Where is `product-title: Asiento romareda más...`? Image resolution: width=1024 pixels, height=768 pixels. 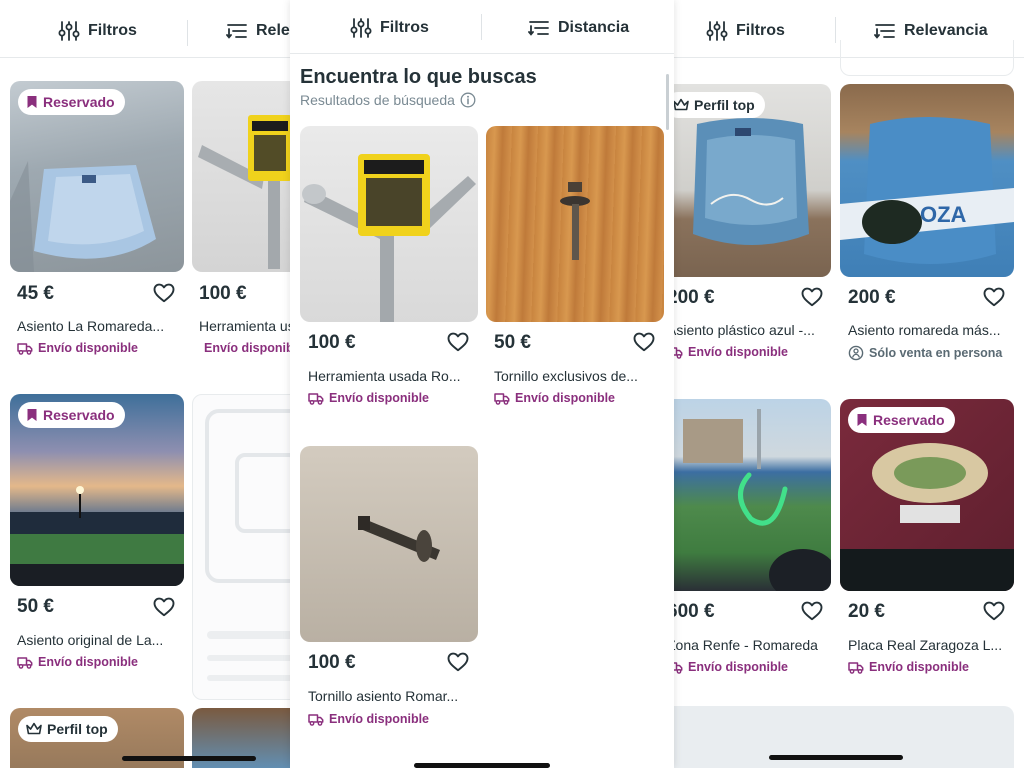
product-title: Asiento romareda más... is located at coordinates (924, 330).